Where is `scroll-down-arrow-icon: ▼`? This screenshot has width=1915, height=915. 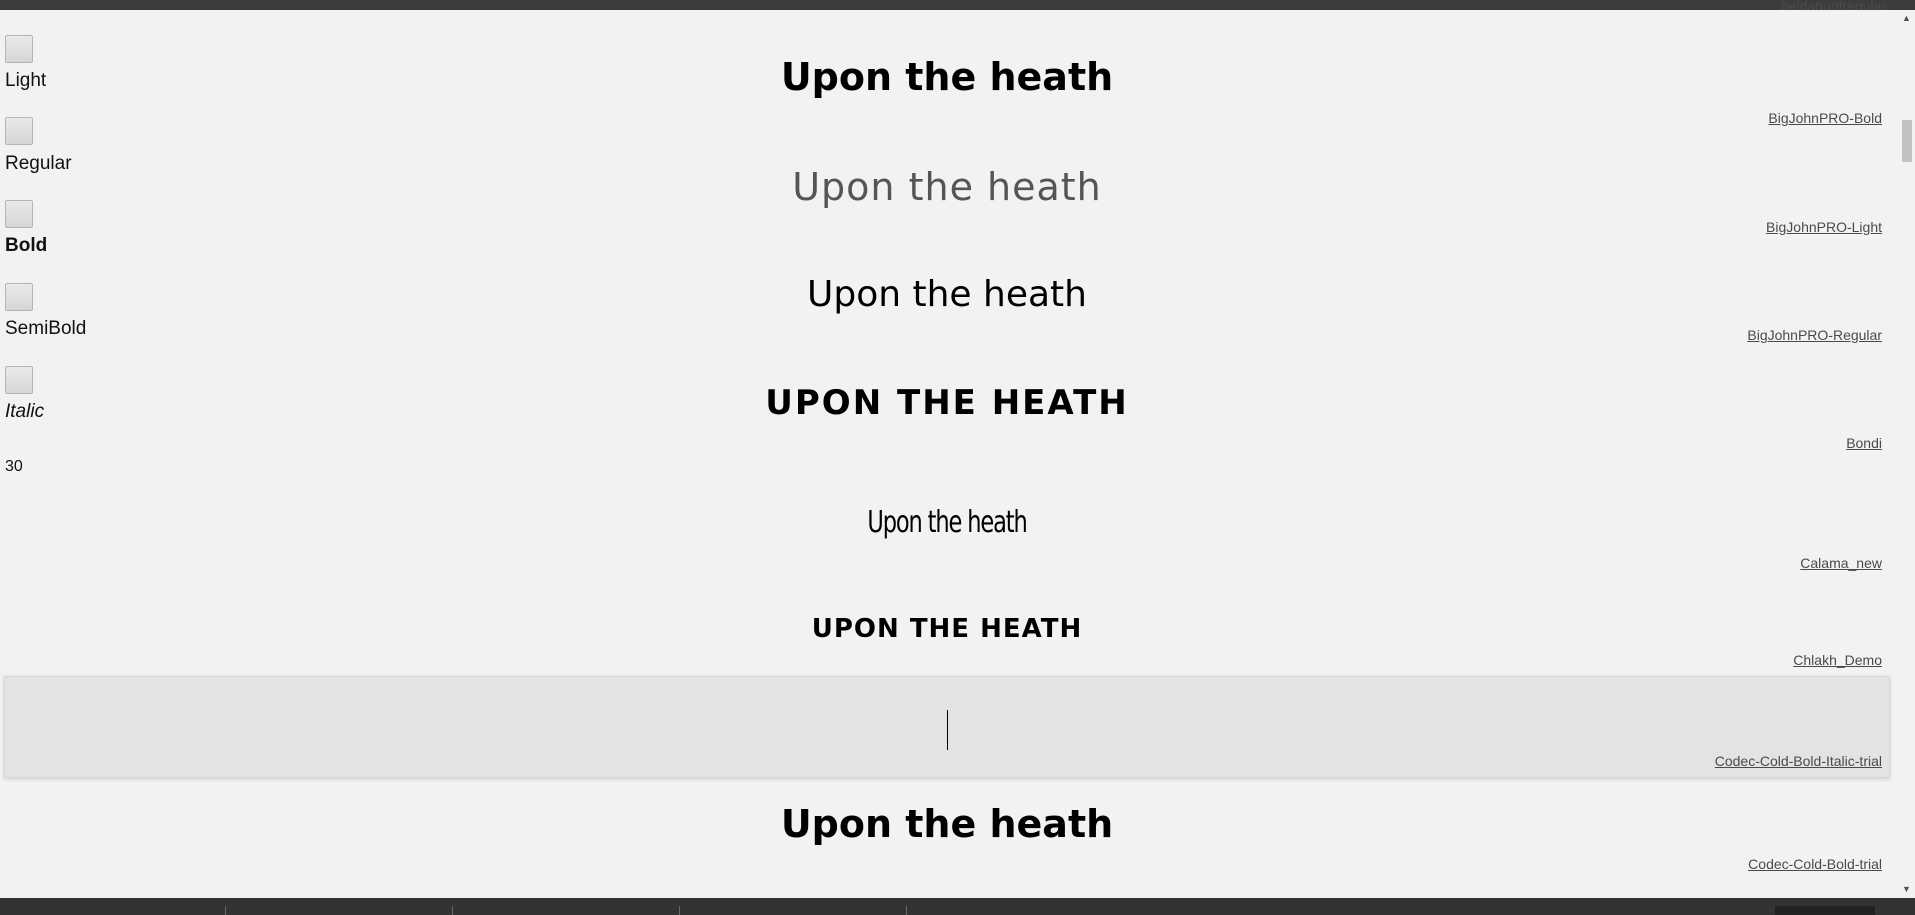 scroll-down-arrow-icon: ▼ is located at coordinates (1906, 889).